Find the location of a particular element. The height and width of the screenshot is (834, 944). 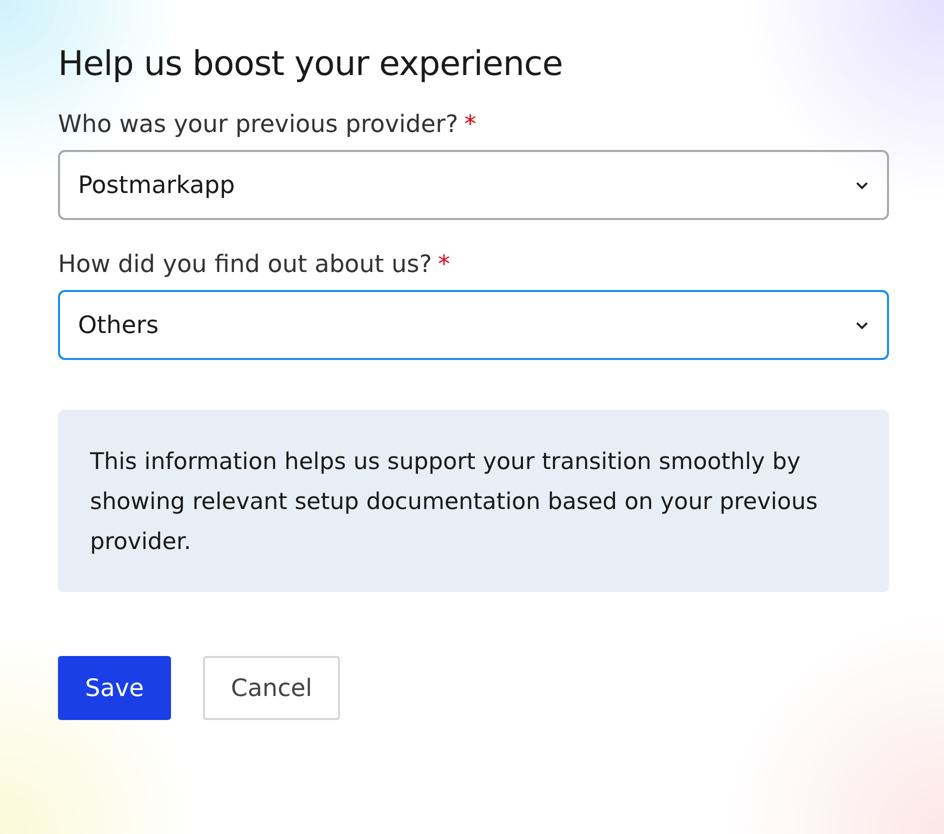

field-label: How did you find out about us? is located at coordinates (245, 264).